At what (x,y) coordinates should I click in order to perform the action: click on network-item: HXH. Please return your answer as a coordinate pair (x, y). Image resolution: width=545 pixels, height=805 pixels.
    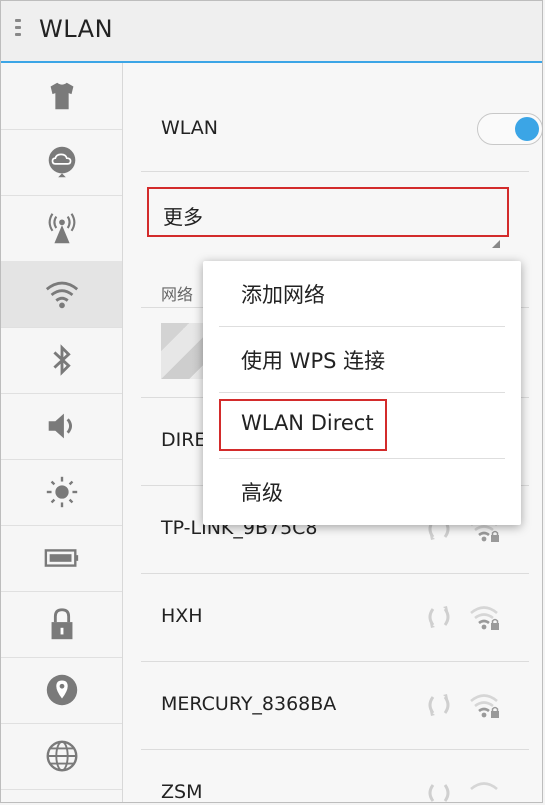
    Looking at the image, I should click on (335, 617).